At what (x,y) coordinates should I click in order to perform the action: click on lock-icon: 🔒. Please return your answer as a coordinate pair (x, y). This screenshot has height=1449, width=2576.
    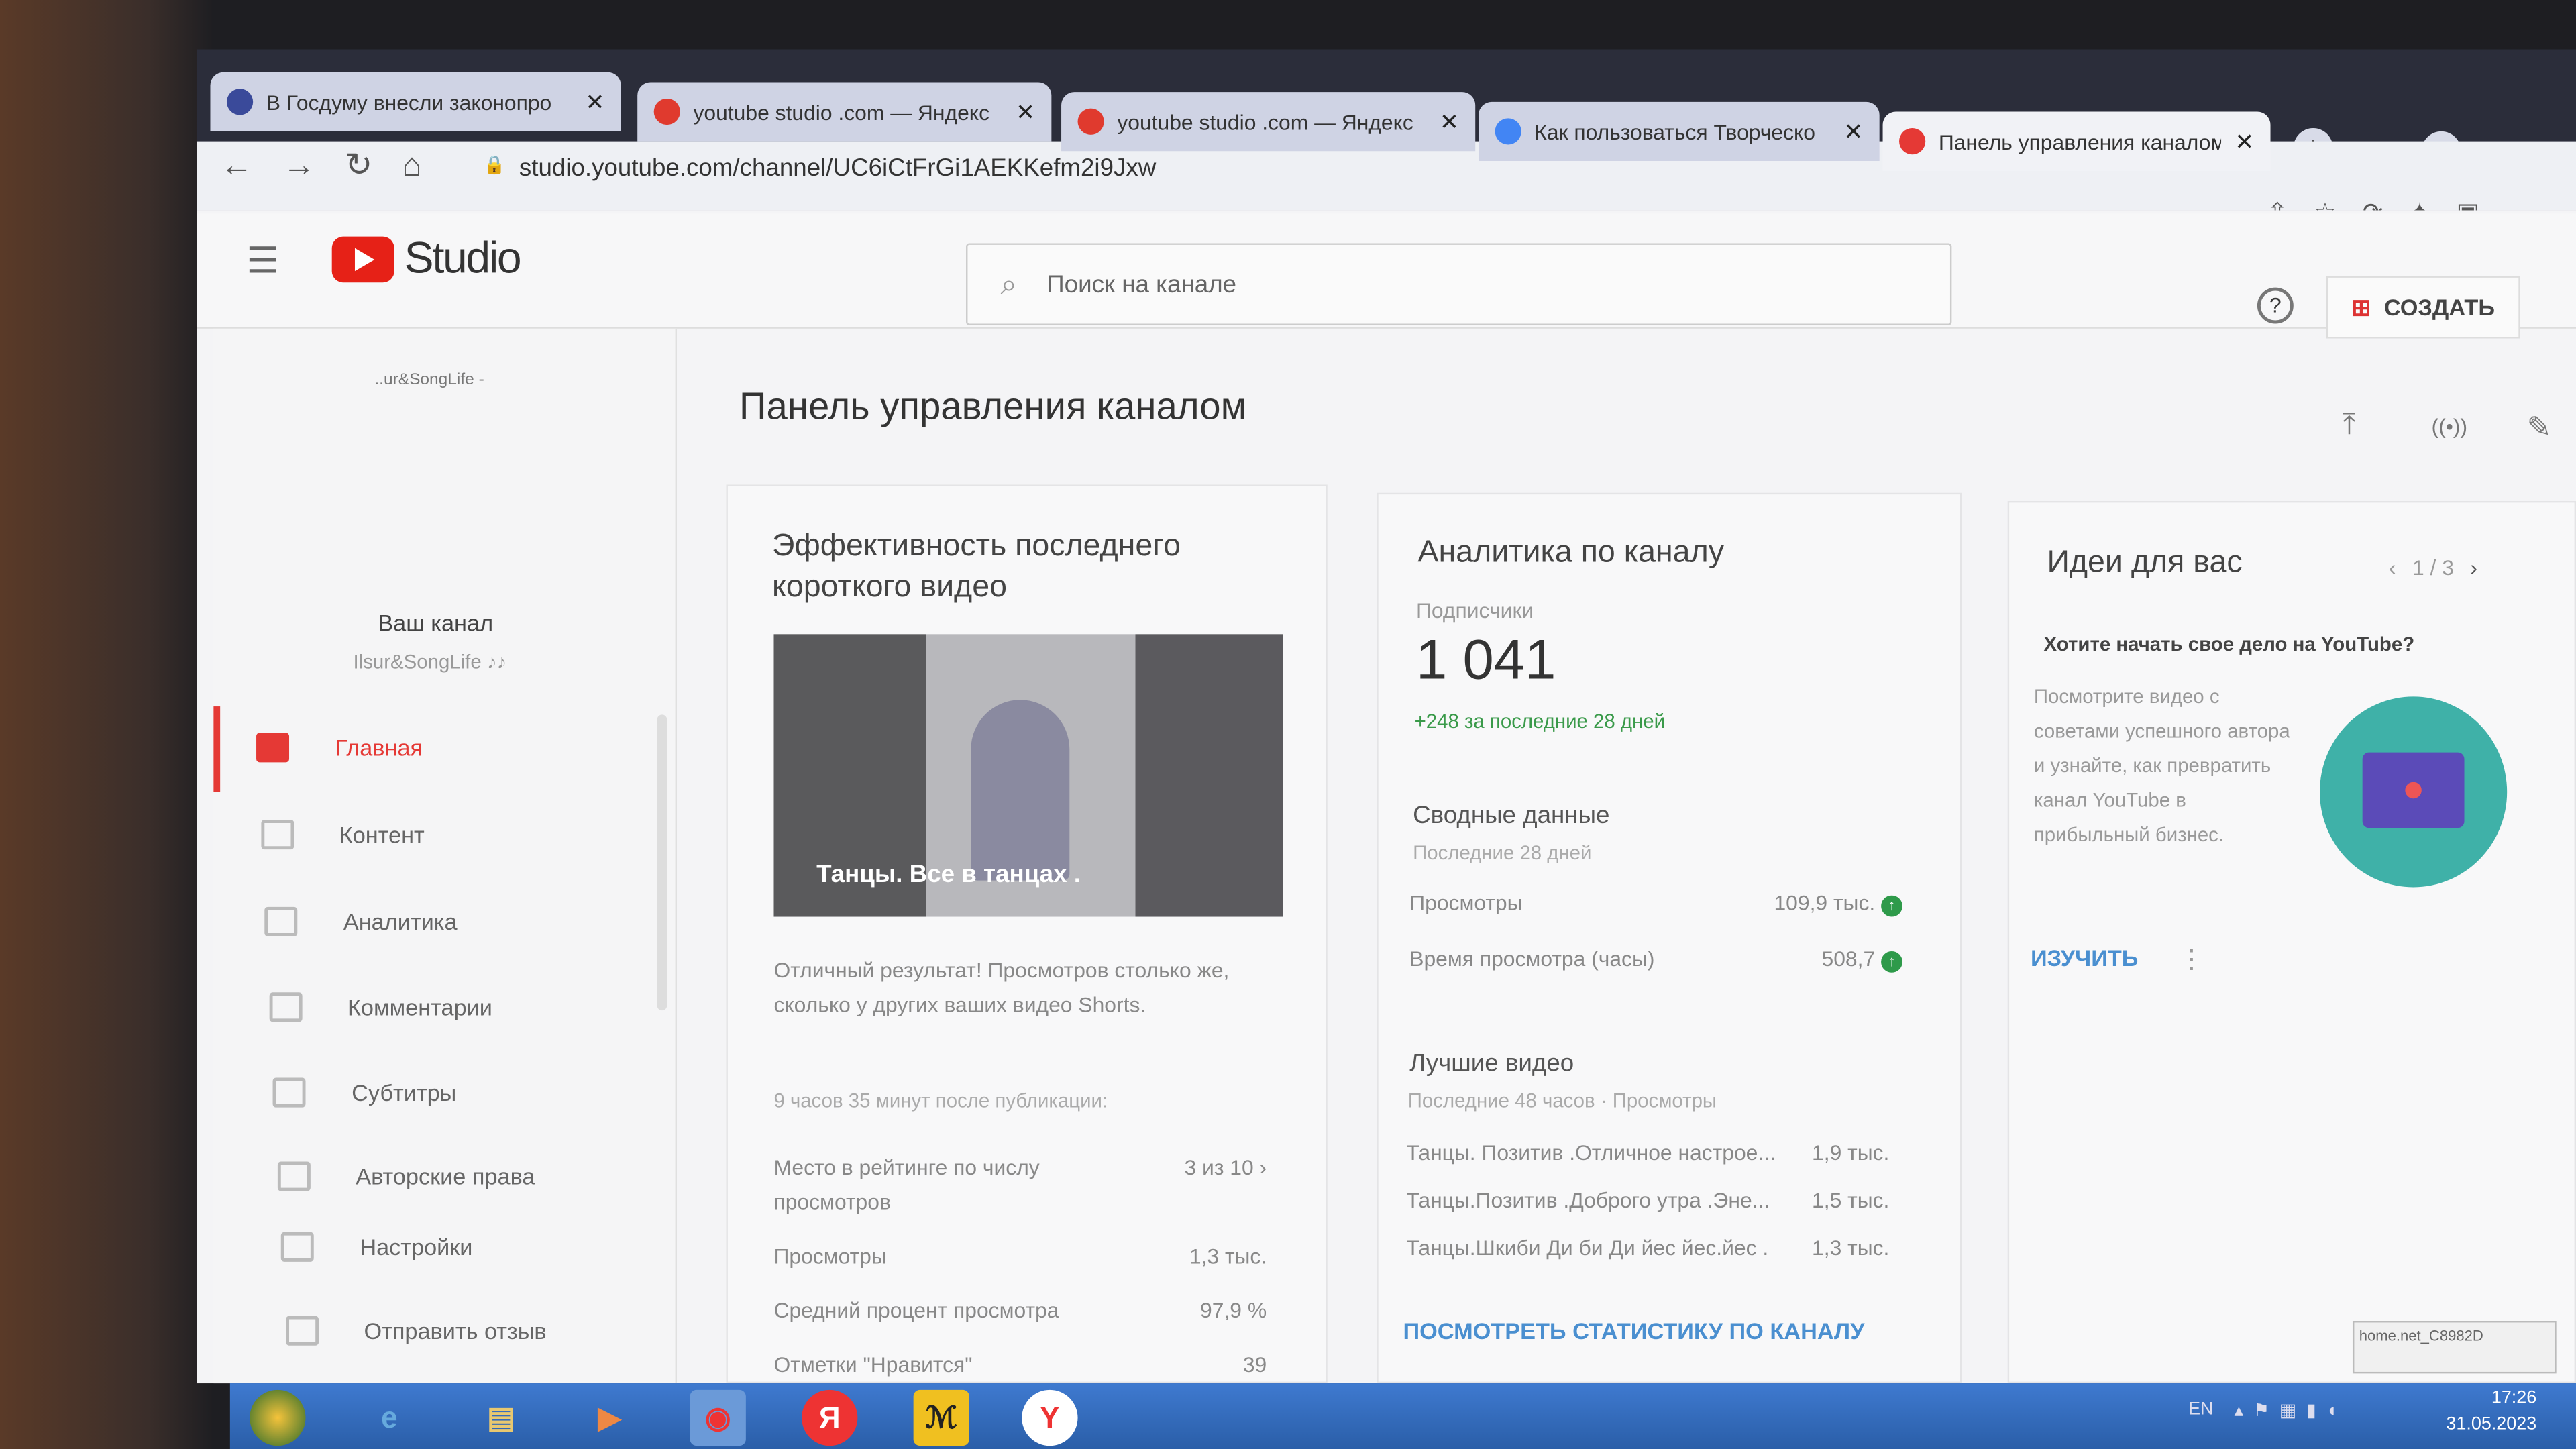
    Looking at the image, I should click on (494, 166).